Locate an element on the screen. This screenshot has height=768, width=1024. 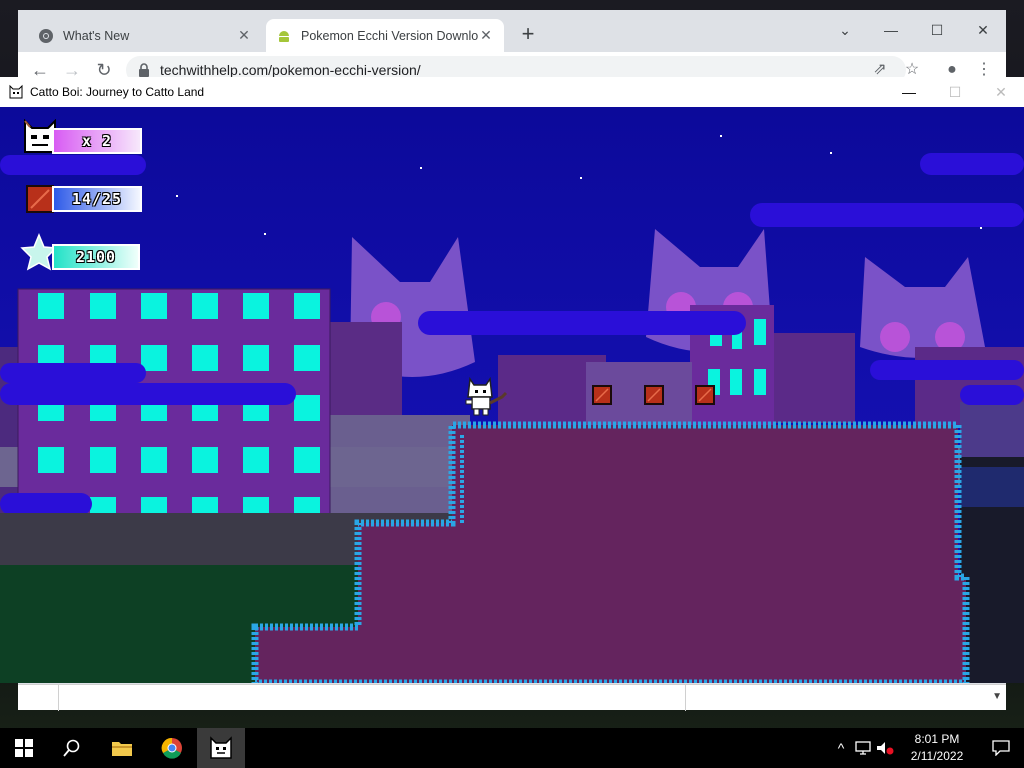
network-icon is located at coordinates (863, 748).